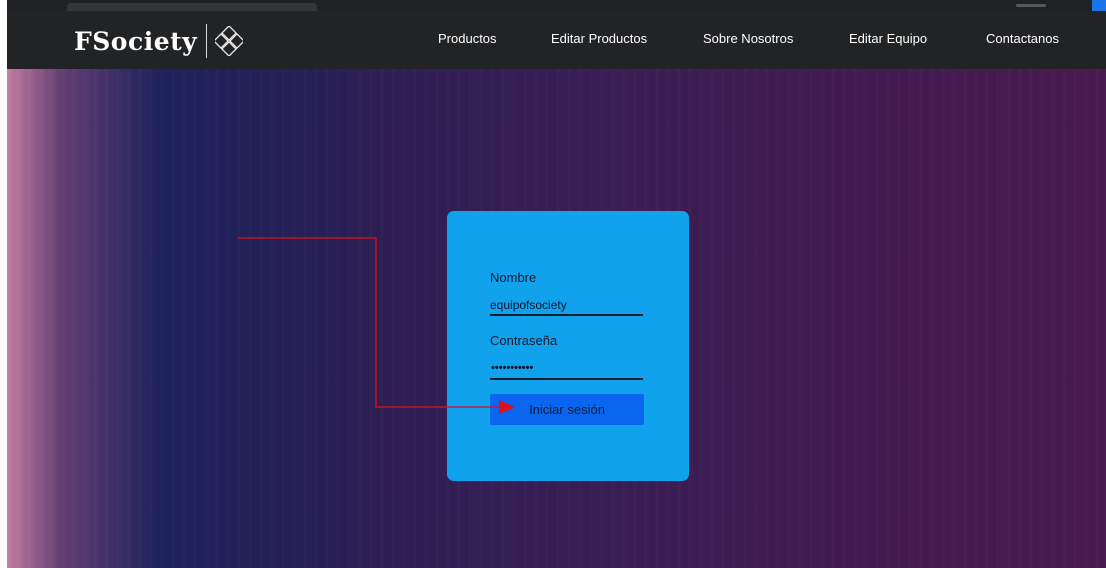 The image size is (1106, 568). I want to click on nav-item-sobre-nosotros: Sobre Nosotros, so click(748, 38).